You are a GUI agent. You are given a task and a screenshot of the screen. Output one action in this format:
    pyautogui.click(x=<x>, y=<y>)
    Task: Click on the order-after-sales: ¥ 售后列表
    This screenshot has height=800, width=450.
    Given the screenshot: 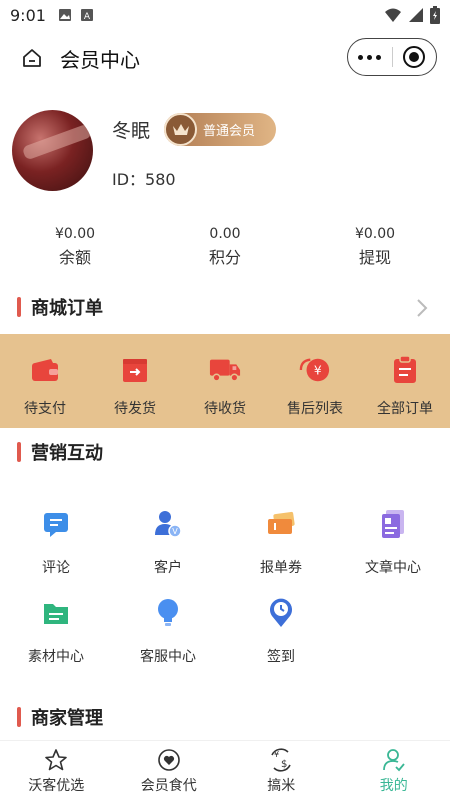 What is the action you would take?
    pyautogui.click(x=315, y=381)
    